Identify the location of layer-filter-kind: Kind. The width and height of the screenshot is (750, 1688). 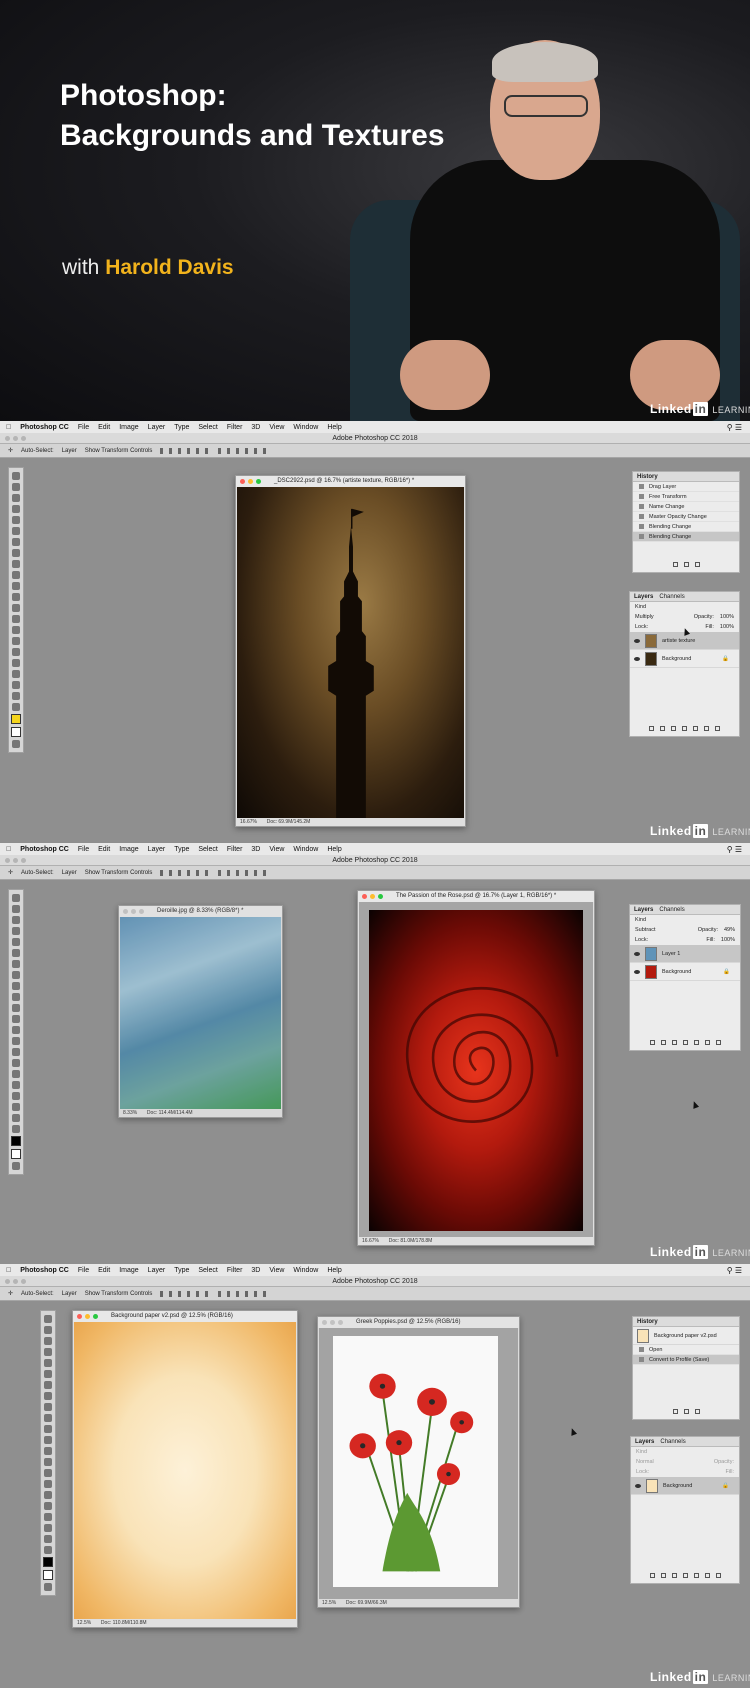
(640, 607).